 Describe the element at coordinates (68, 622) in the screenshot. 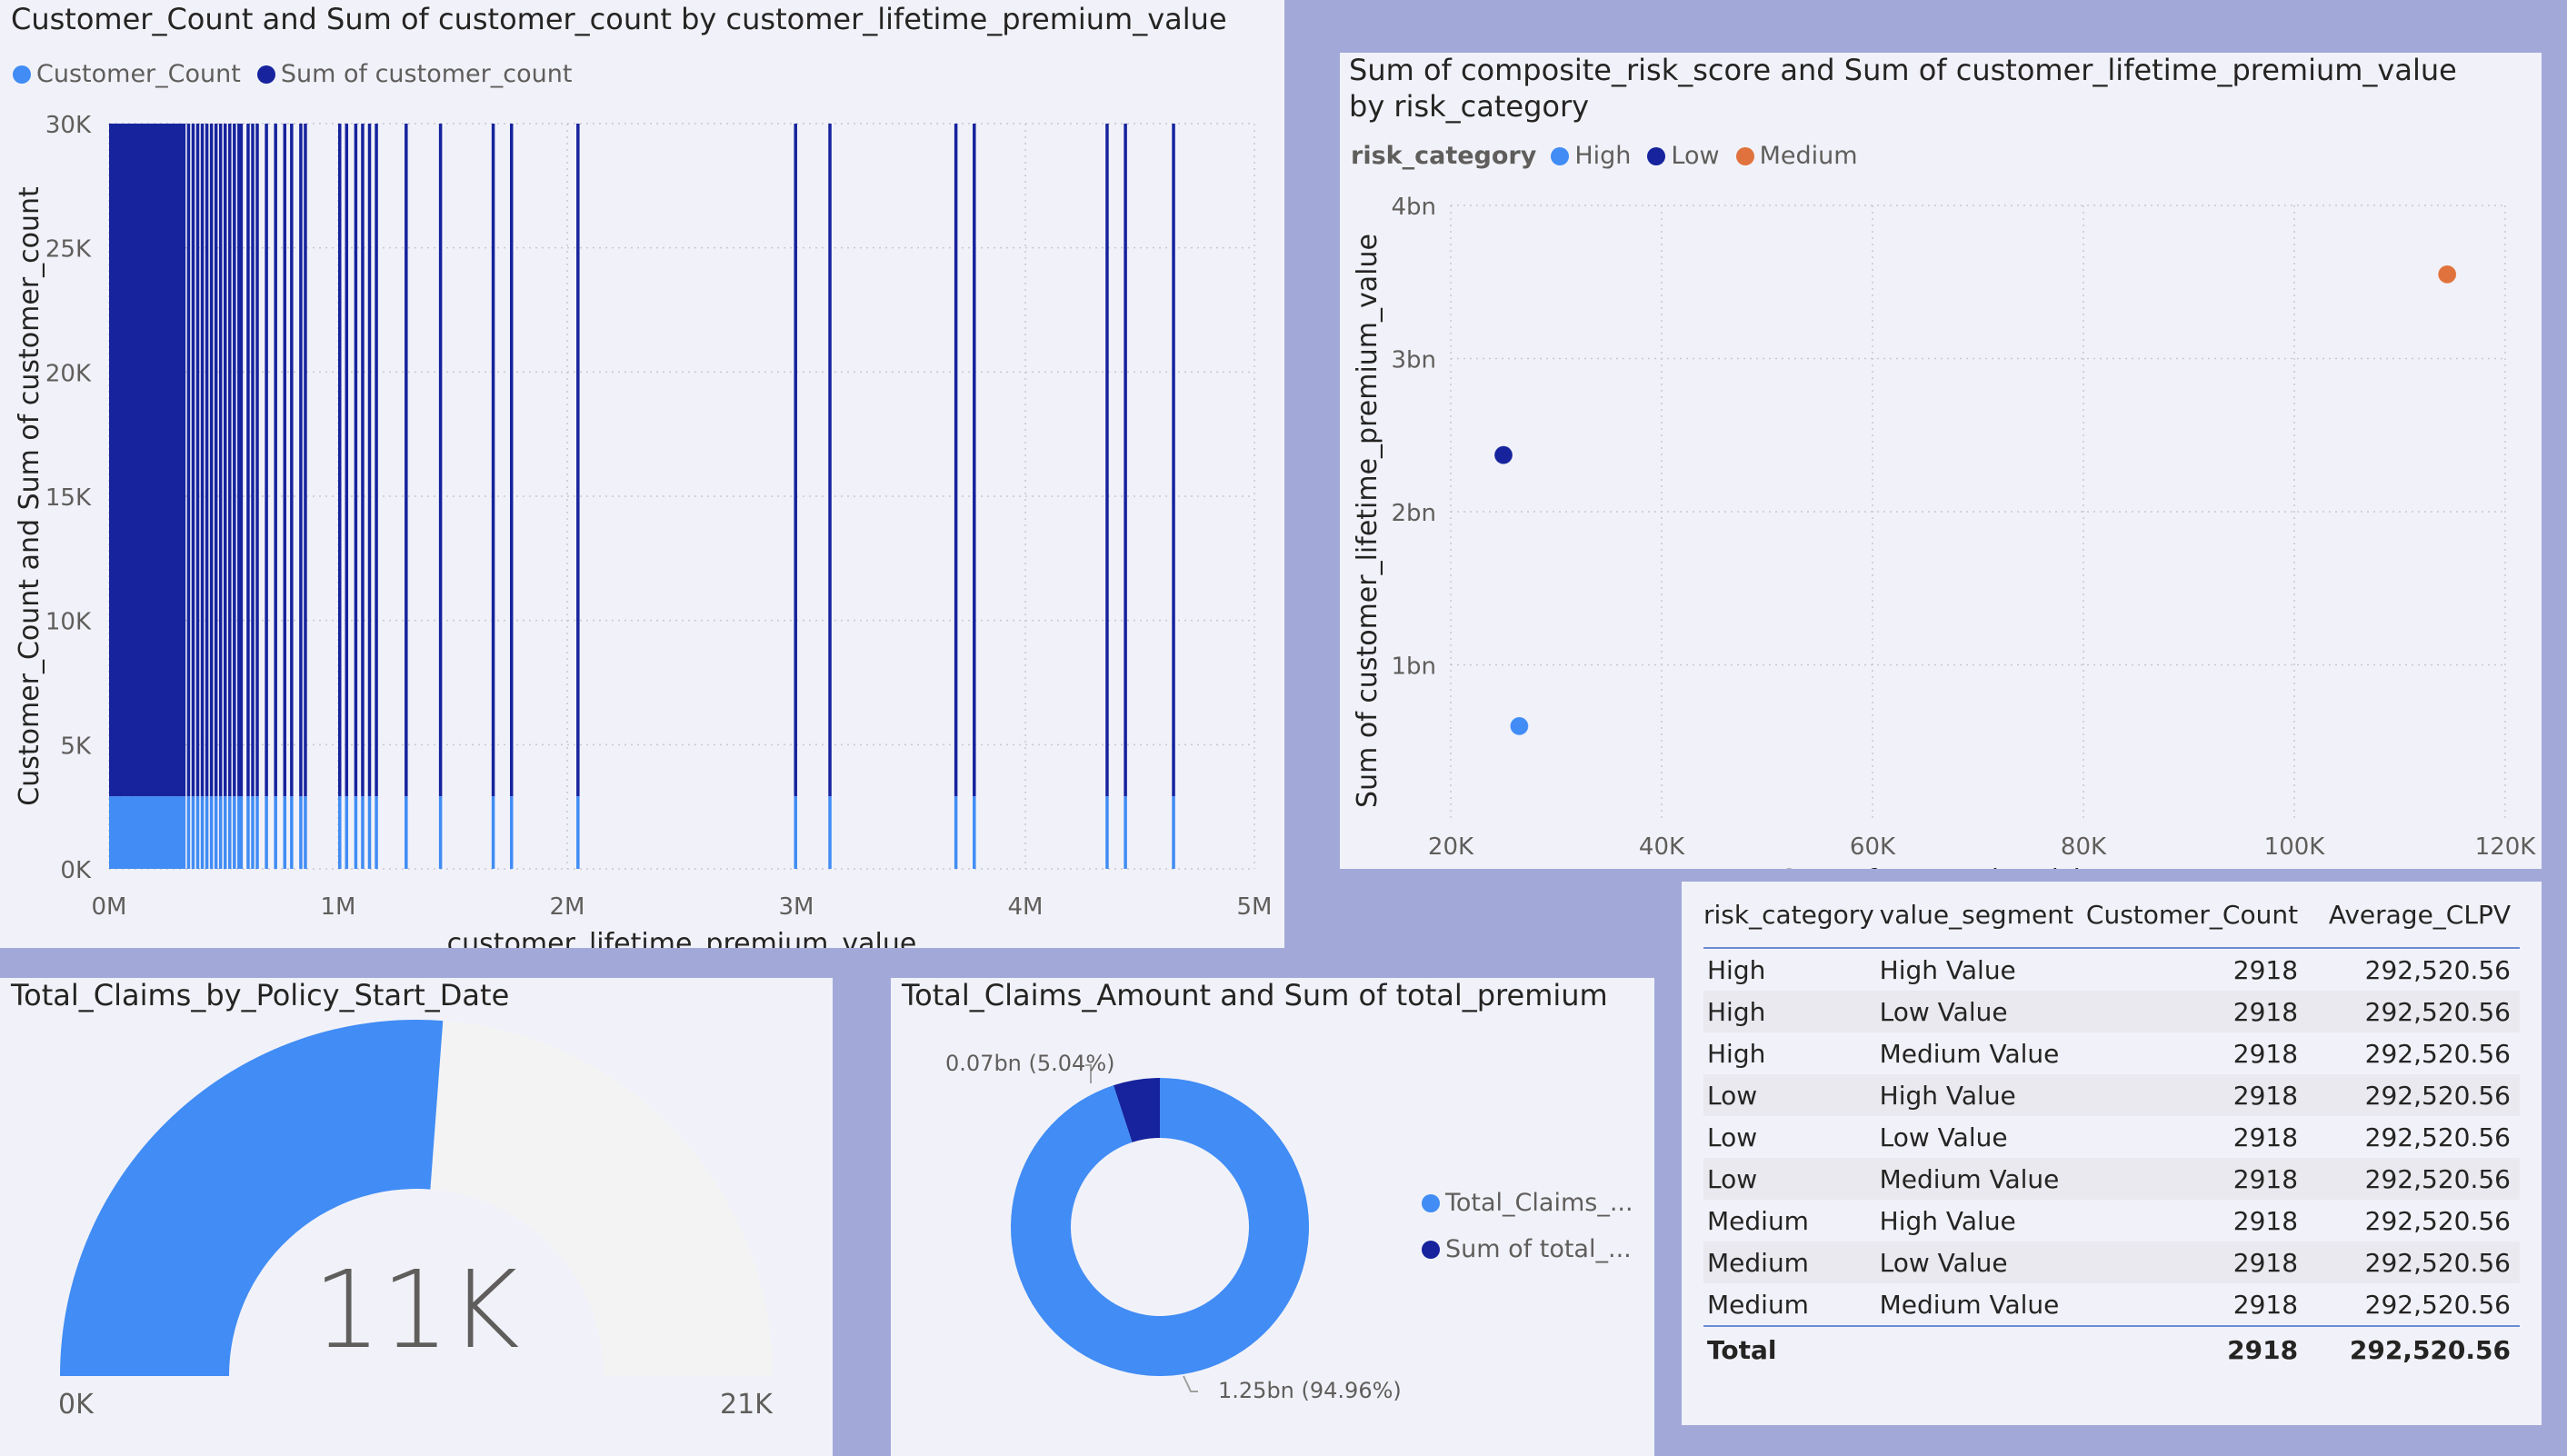

I see `y-tick-label: 10K` at that location.